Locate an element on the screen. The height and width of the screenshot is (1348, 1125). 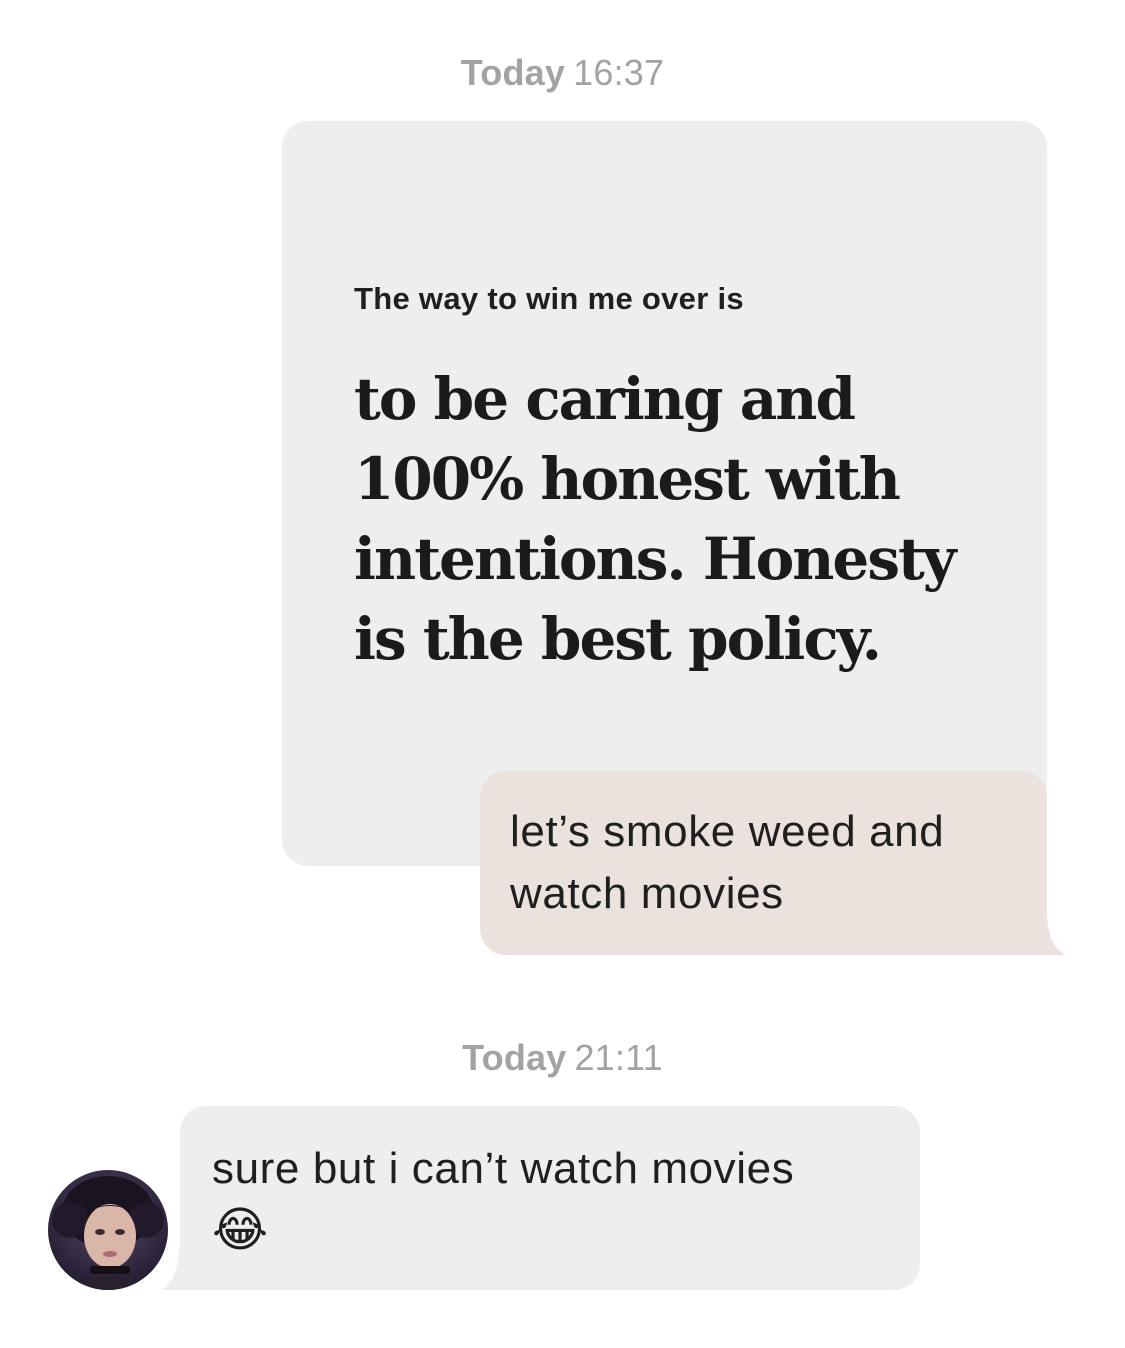
outgoing-message-text: let’s smoke weed and watch movies is located at coordinates (727, 862).